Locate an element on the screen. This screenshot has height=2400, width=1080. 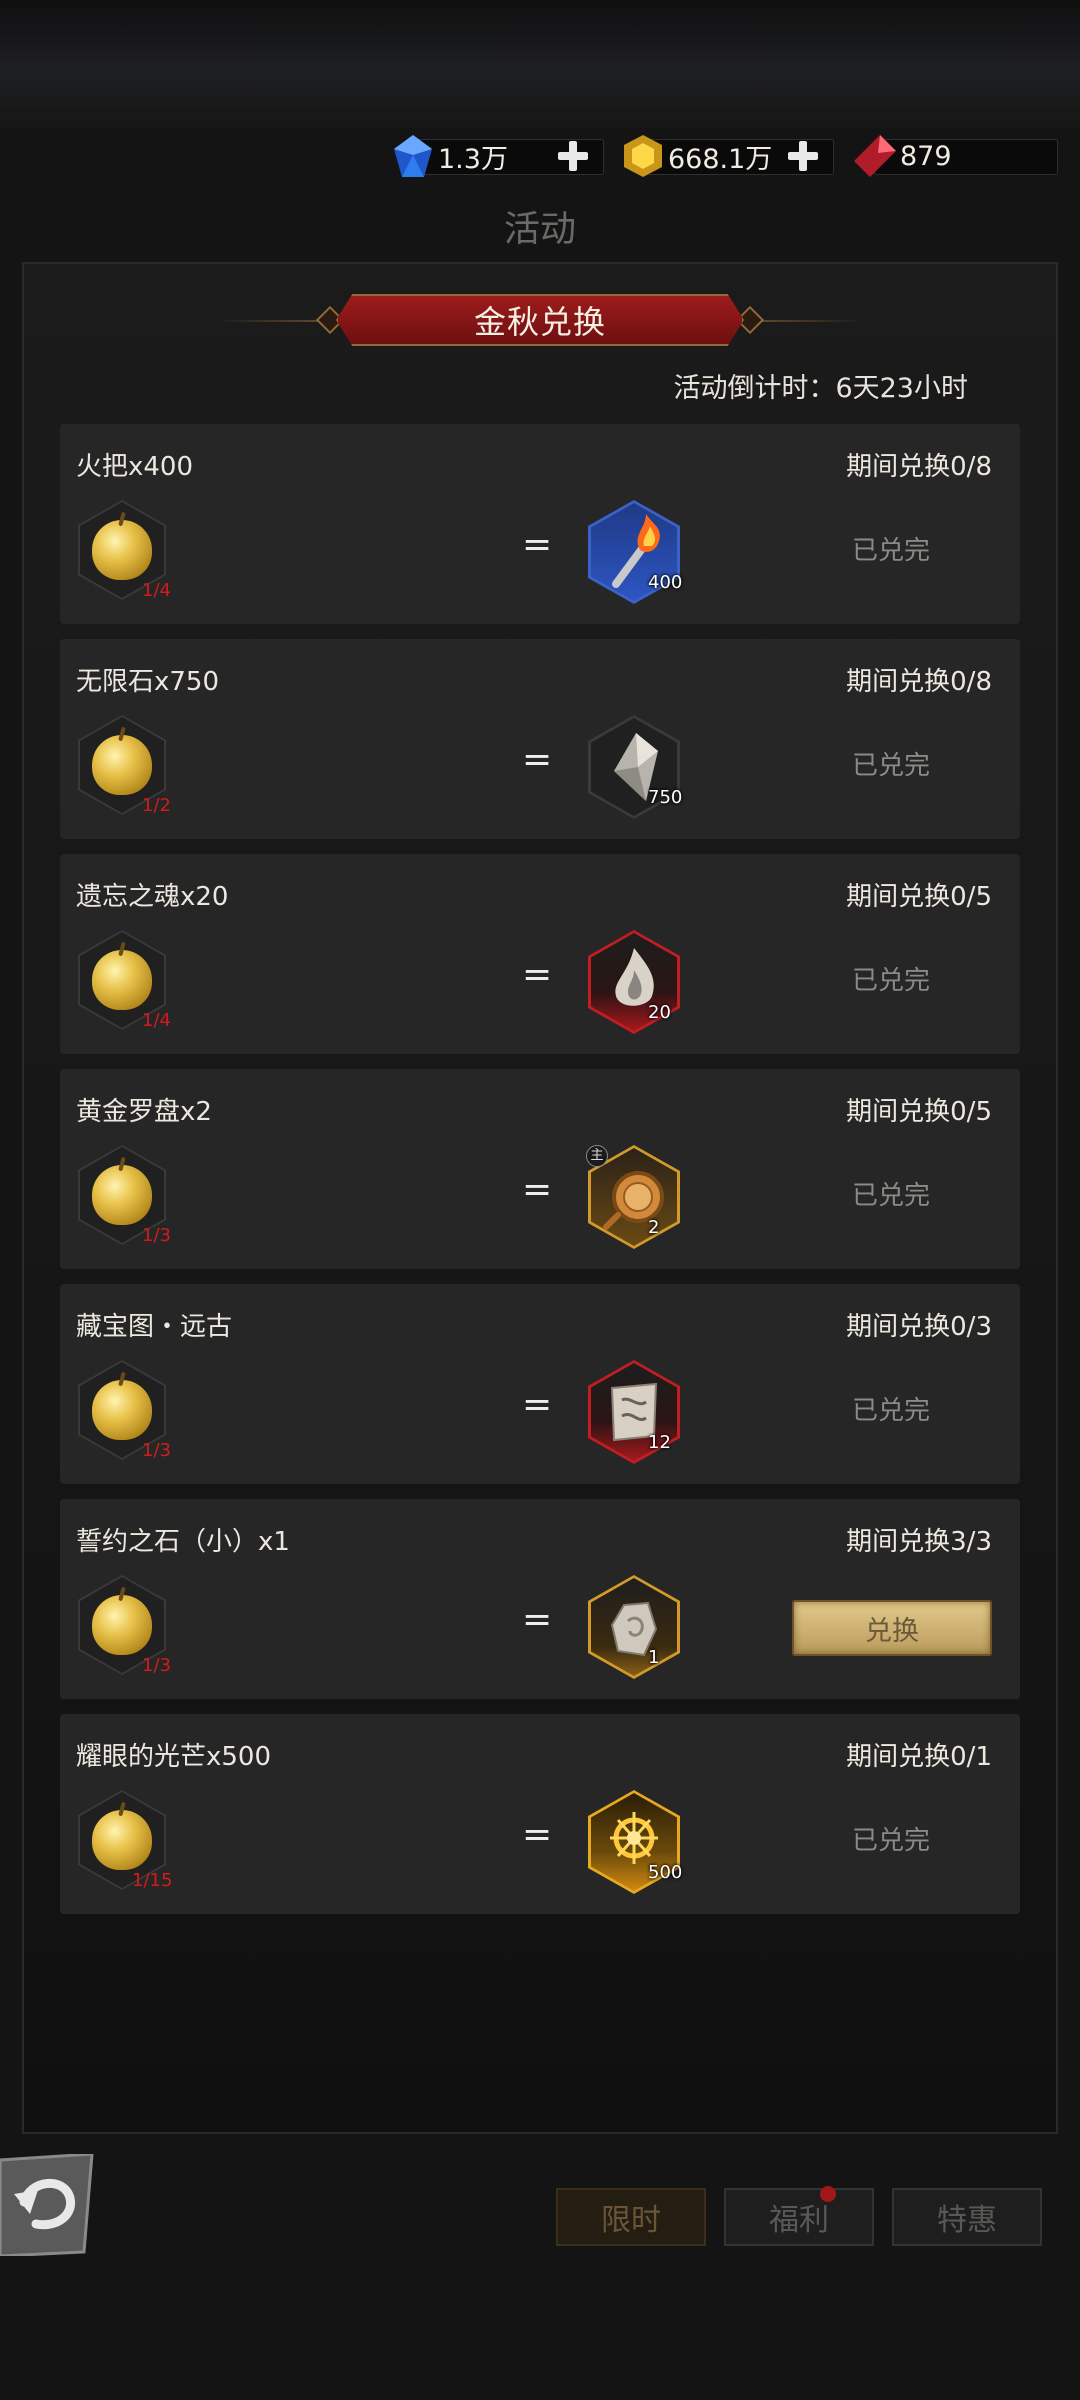
currency-gold: 668.1万 is located at coordinates (727, 156).